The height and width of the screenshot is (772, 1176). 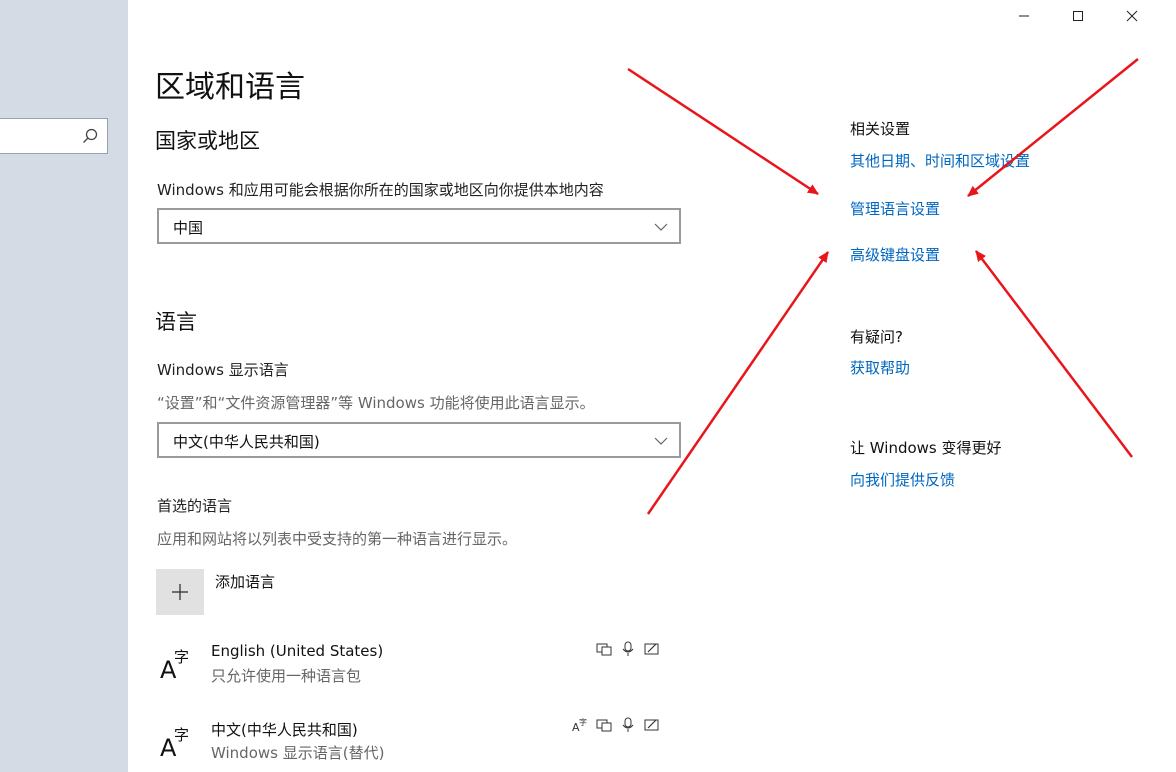 What do you see at coordinates (284, 730) in the screenshot?
I see `language-name: 中文(中华人民共和国)` at bounding box center [284, 730].